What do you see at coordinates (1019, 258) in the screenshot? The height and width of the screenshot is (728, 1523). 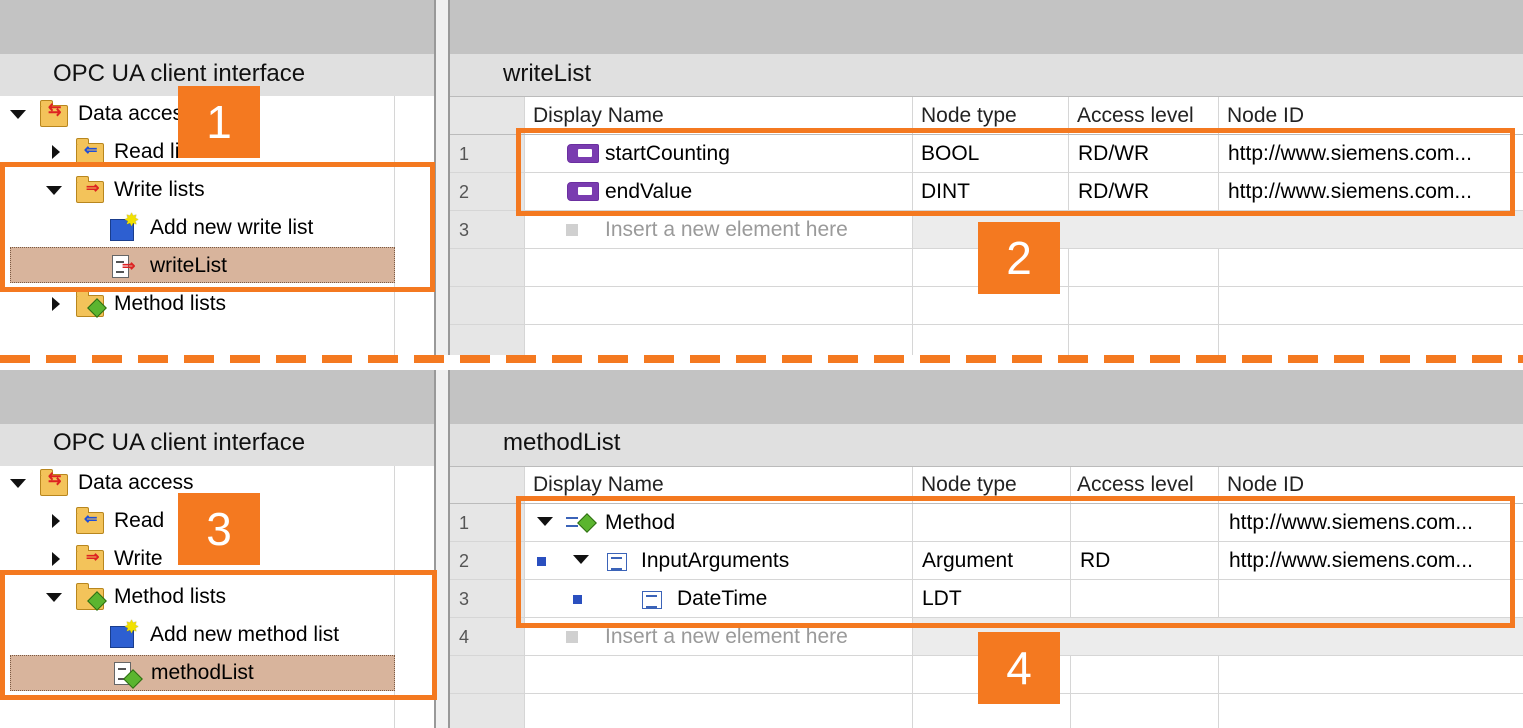 I see `callout-badge-2: 2` at bounding box center [1019, 258].